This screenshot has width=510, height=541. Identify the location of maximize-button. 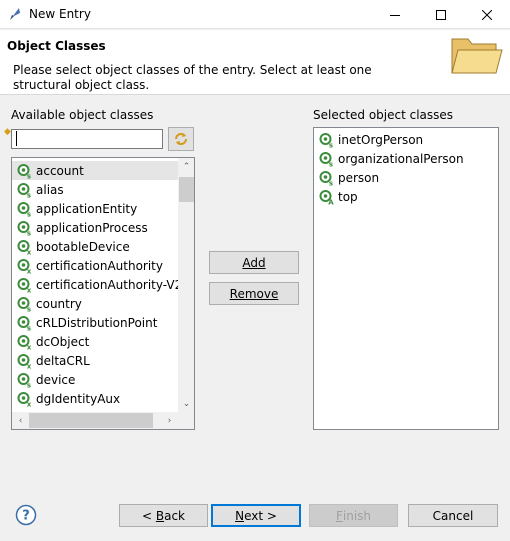
(441, 14).